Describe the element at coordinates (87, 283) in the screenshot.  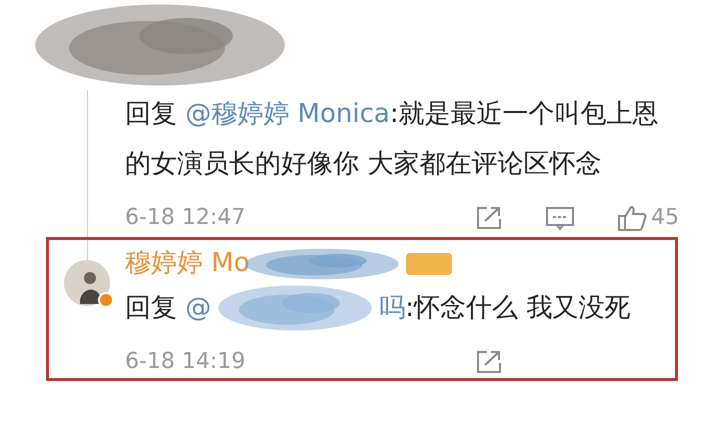
I see `avatar` at that location.